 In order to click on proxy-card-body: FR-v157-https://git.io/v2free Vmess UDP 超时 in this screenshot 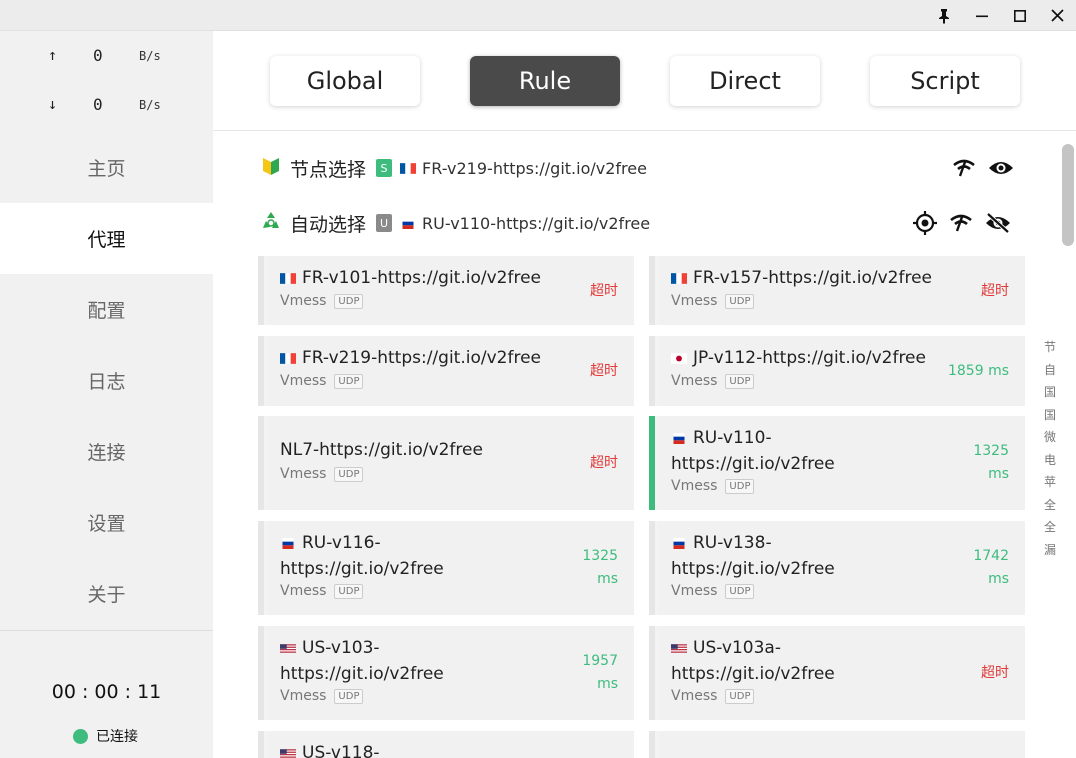, I will do `click(842, 290)`.